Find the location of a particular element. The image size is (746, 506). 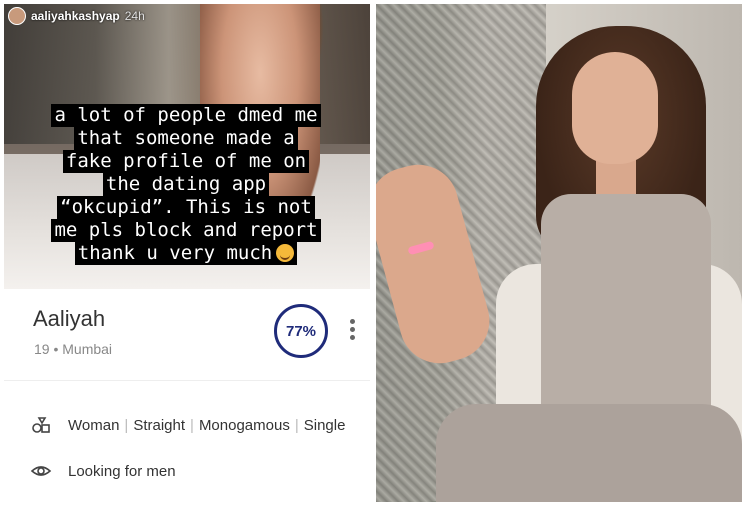

photo-face is located at coordinates (615, 108).